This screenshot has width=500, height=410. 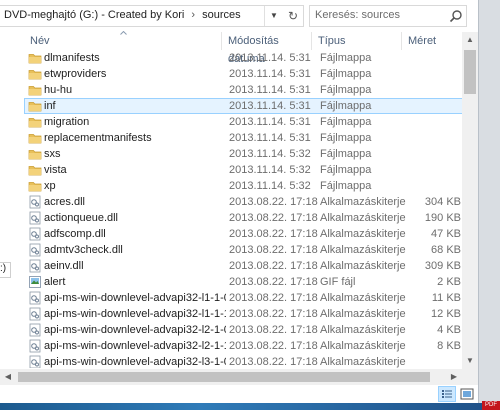 I want to click on vertical-scroll-thumb, so click(x=470, y=72).